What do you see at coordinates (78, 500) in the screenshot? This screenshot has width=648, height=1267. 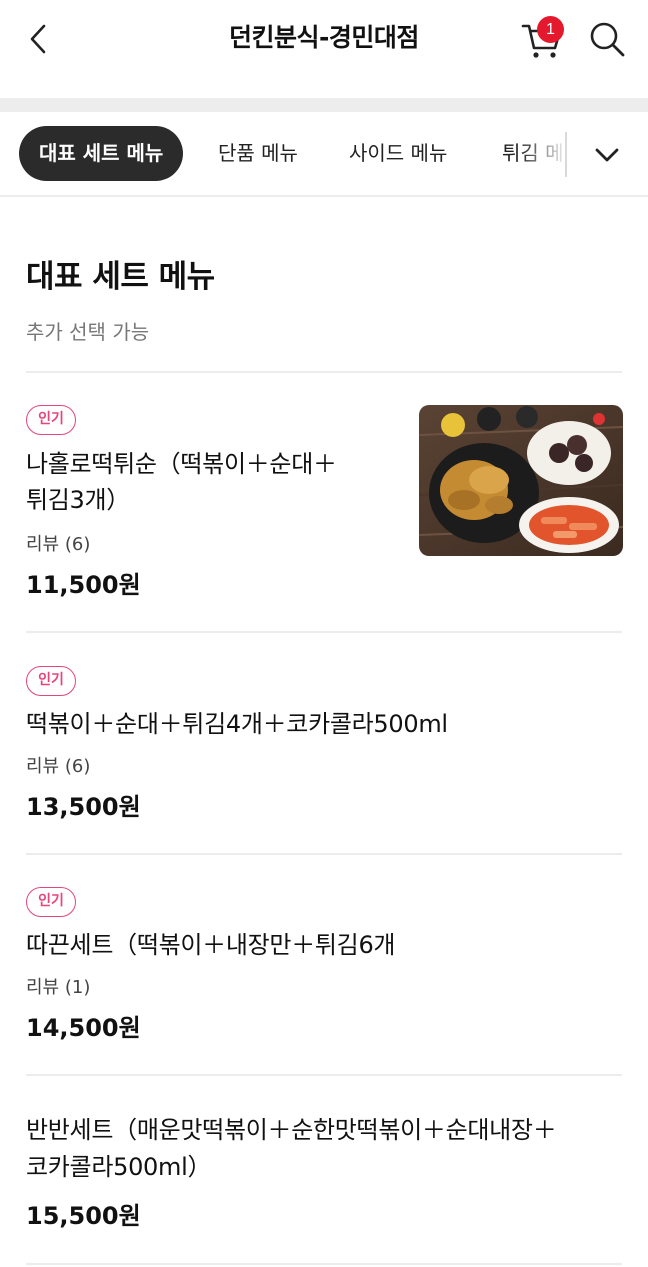 I see `menu-item-name-line2: 튀김3개）` at bounding box center [78, 500].